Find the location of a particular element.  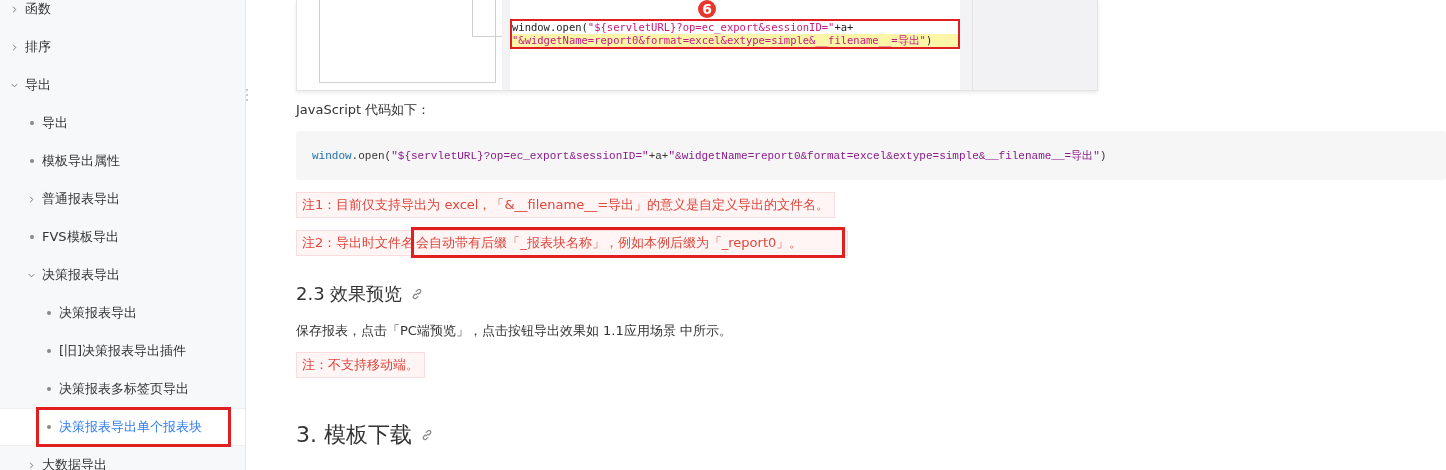

paragraph: JavaScript 代码如下： is located at coordinates (364, 110).